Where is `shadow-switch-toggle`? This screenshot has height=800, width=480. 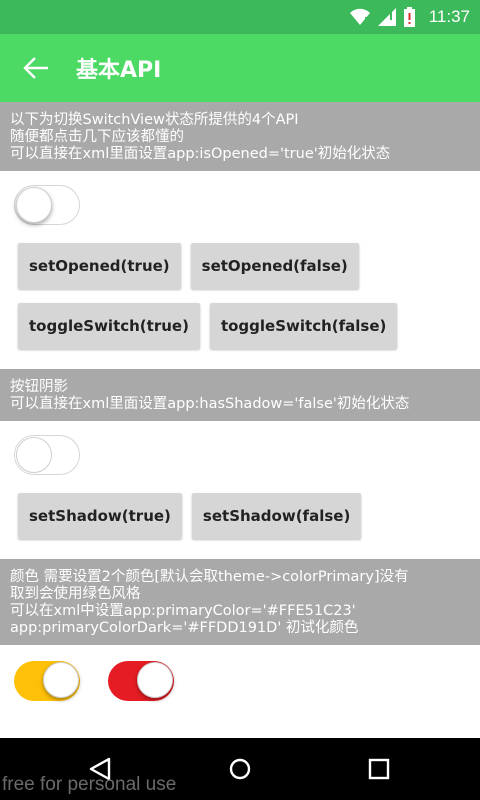 shadow-switch-toggle is located at coordinates (47, 455).